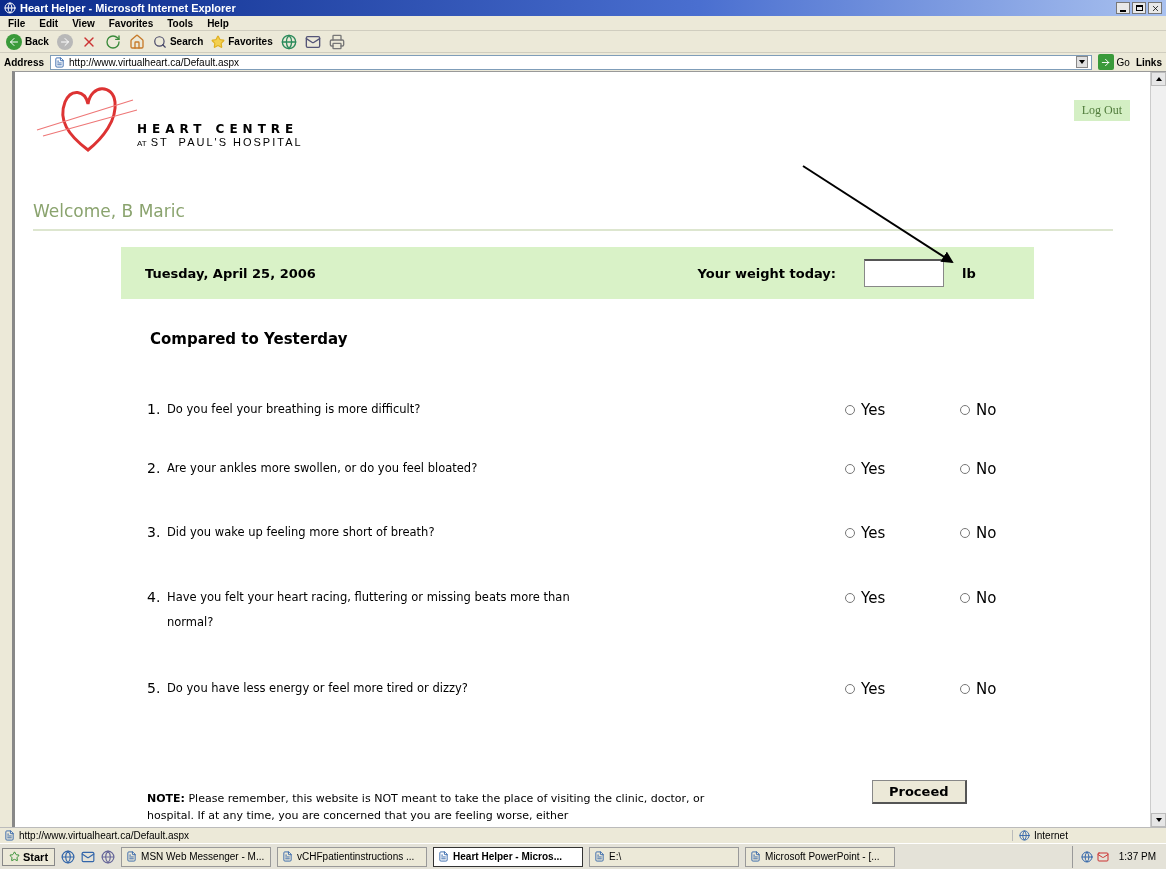 The height and width of the screenshot is (869, 1166). Describe the element at coordinates (154, 468) in the screenshot. I see `question-number: 2.` at that location.